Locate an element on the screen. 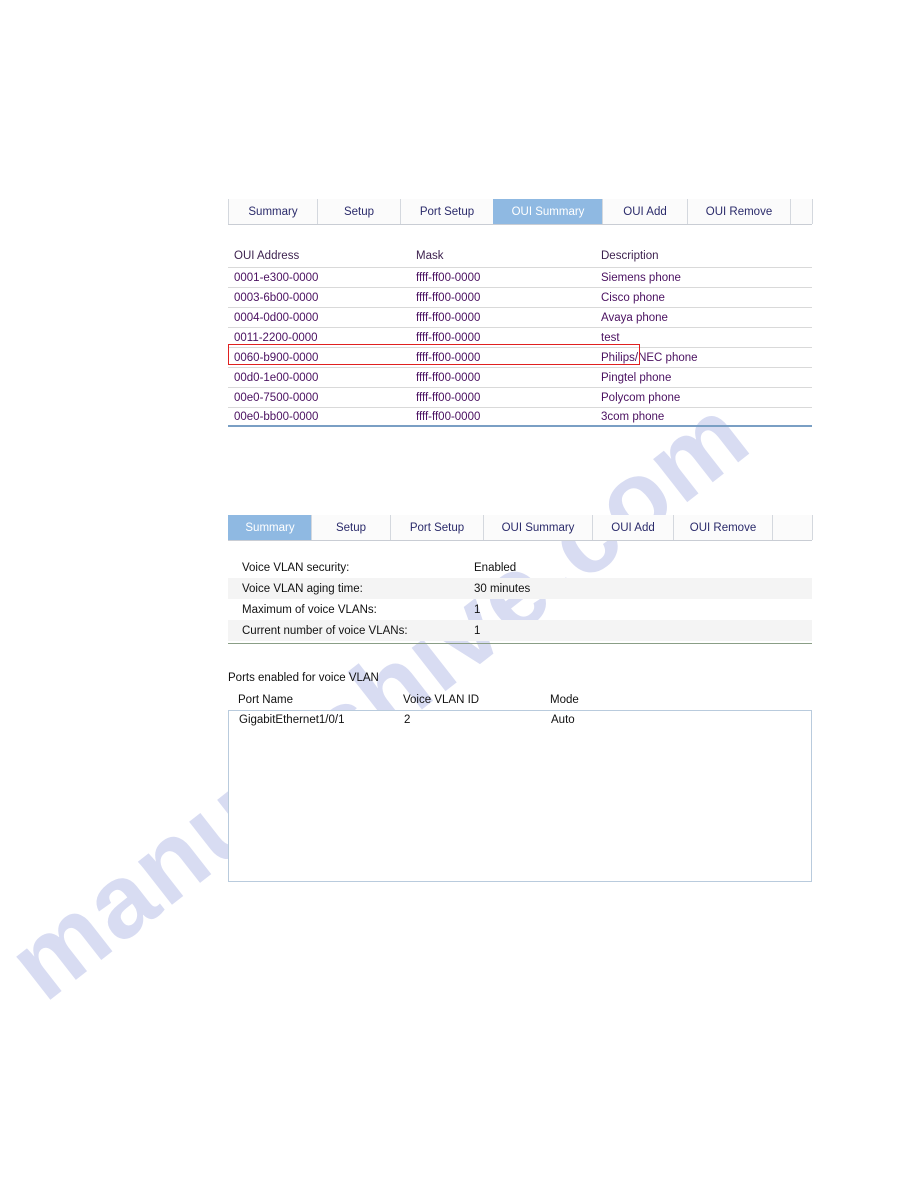 The width and height of the screenshot is (918, 1188). summary-tab-oui-add: OUI Add is located at coordinates (633, 527).